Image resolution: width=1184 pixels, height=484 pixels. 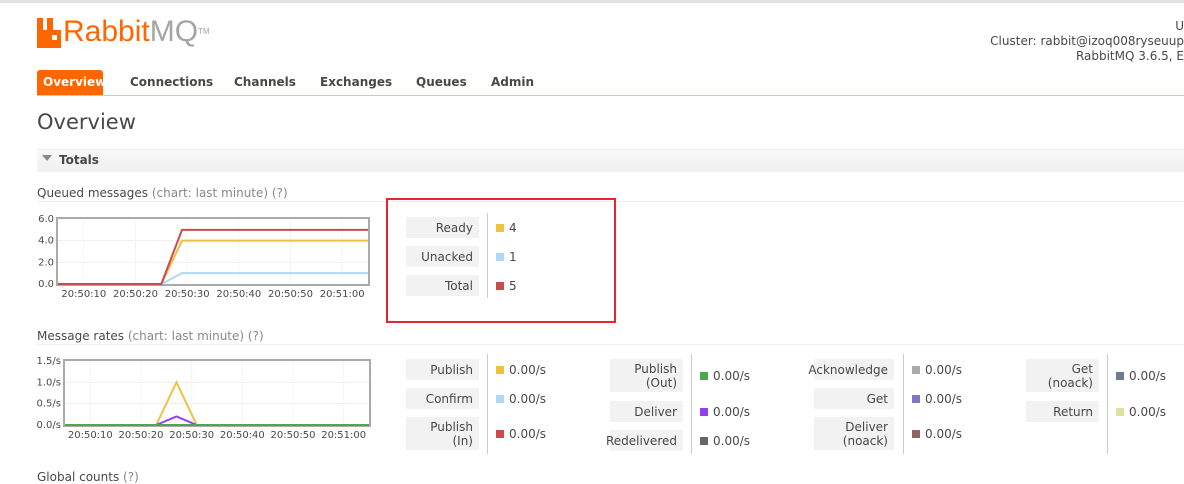 I want to click on queued-messages-title: Queued messages (chart: last minute) (?), so click(x=162, y=193).